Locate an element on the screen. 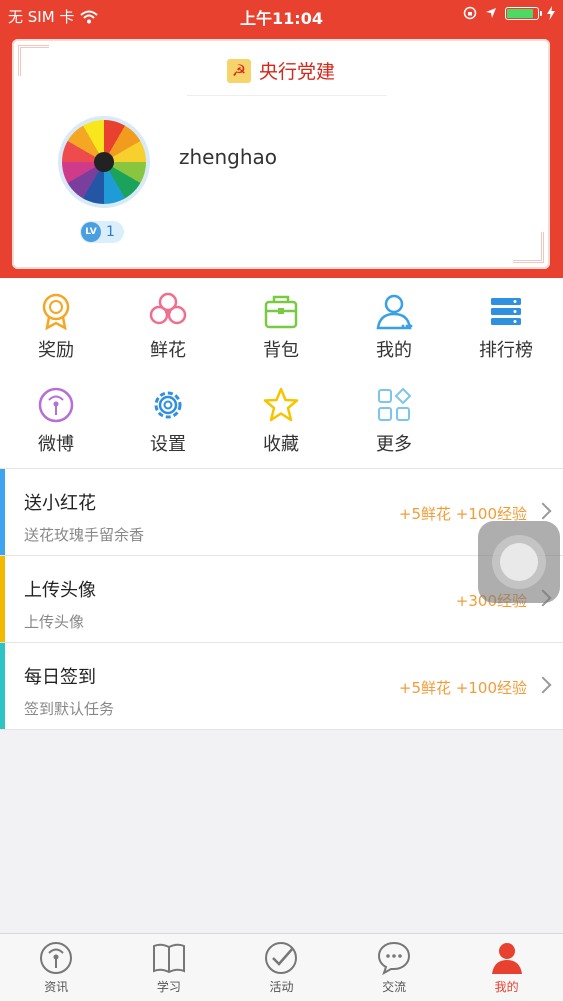 The width and height of the screenshot is (563, 1001). tab-label: 交流 is located at coordinates (394, 987).